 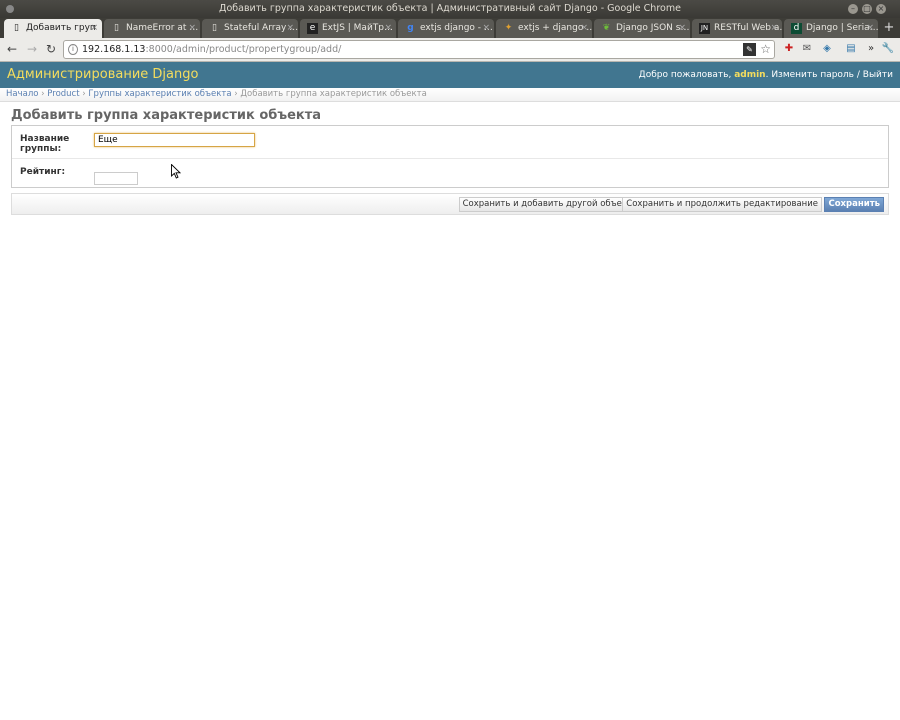 What do you see at coordinates (853, 9) in the screenshot?
I see `minimize-icon: –` at bounding box center [853, 9].